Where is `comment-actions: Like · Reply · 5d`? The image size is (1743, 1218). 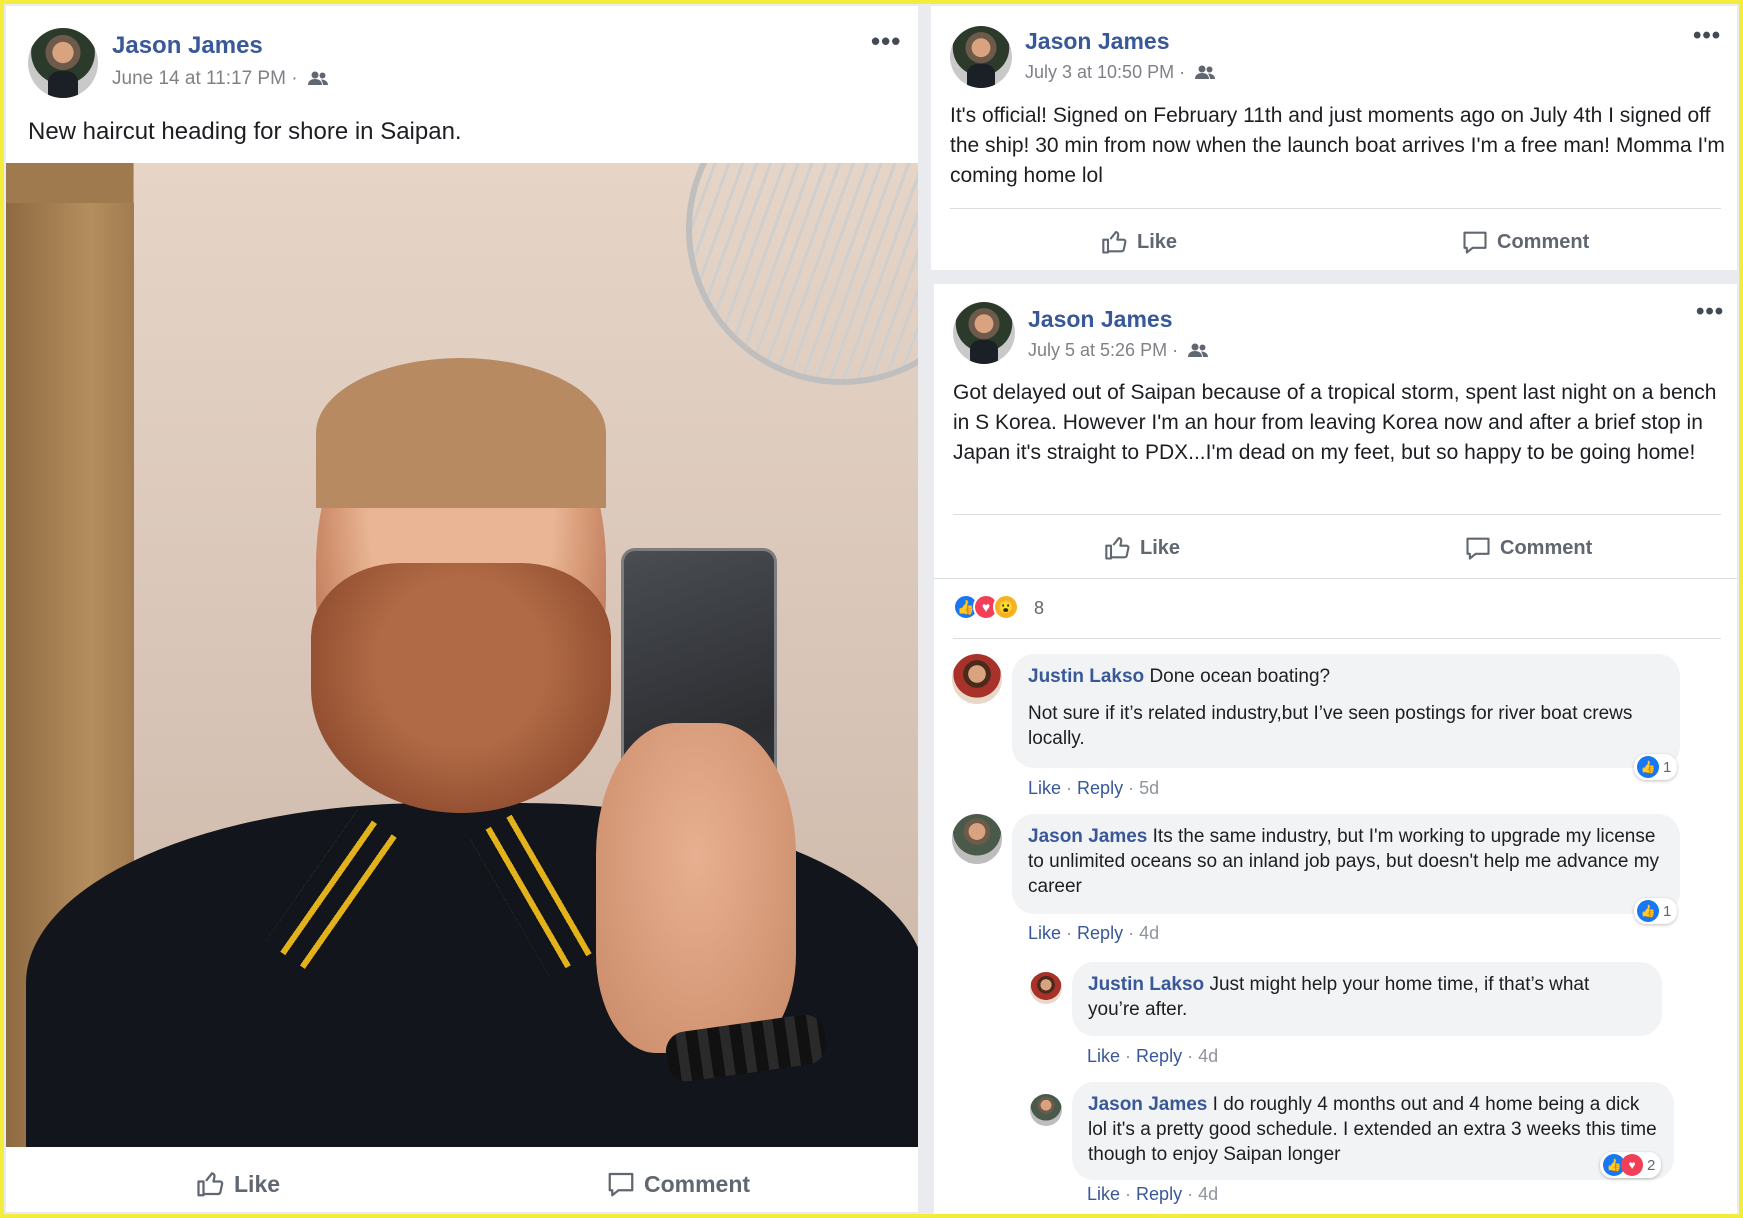
comment-actions: Like · Reply · 5d is located at coordinates (1093, 788).